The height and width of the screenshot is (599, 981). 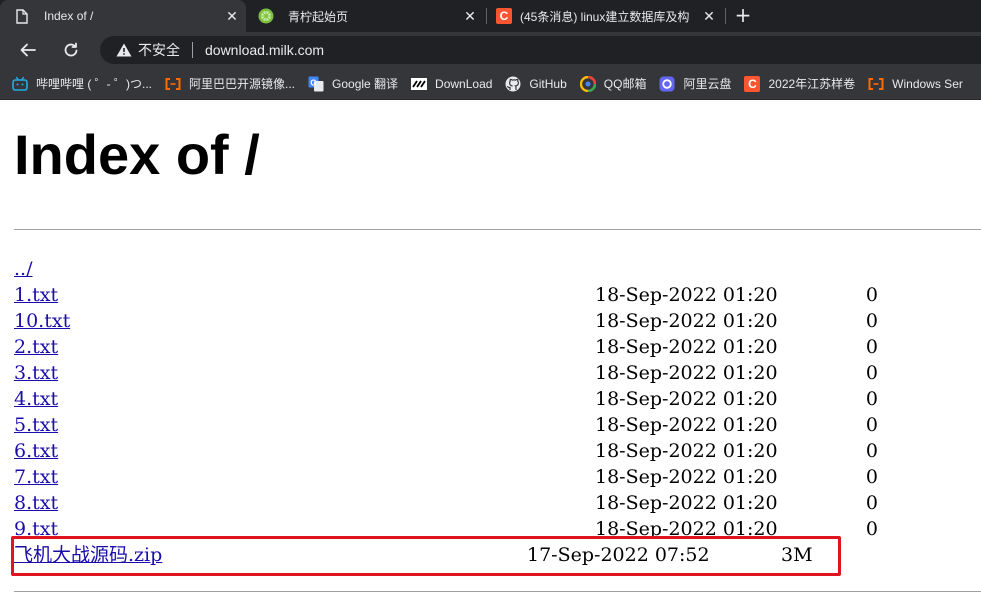 I want to click on list-item: 8.txt 18-Sep-2022 01:20 0, so click(x=497, y=503).